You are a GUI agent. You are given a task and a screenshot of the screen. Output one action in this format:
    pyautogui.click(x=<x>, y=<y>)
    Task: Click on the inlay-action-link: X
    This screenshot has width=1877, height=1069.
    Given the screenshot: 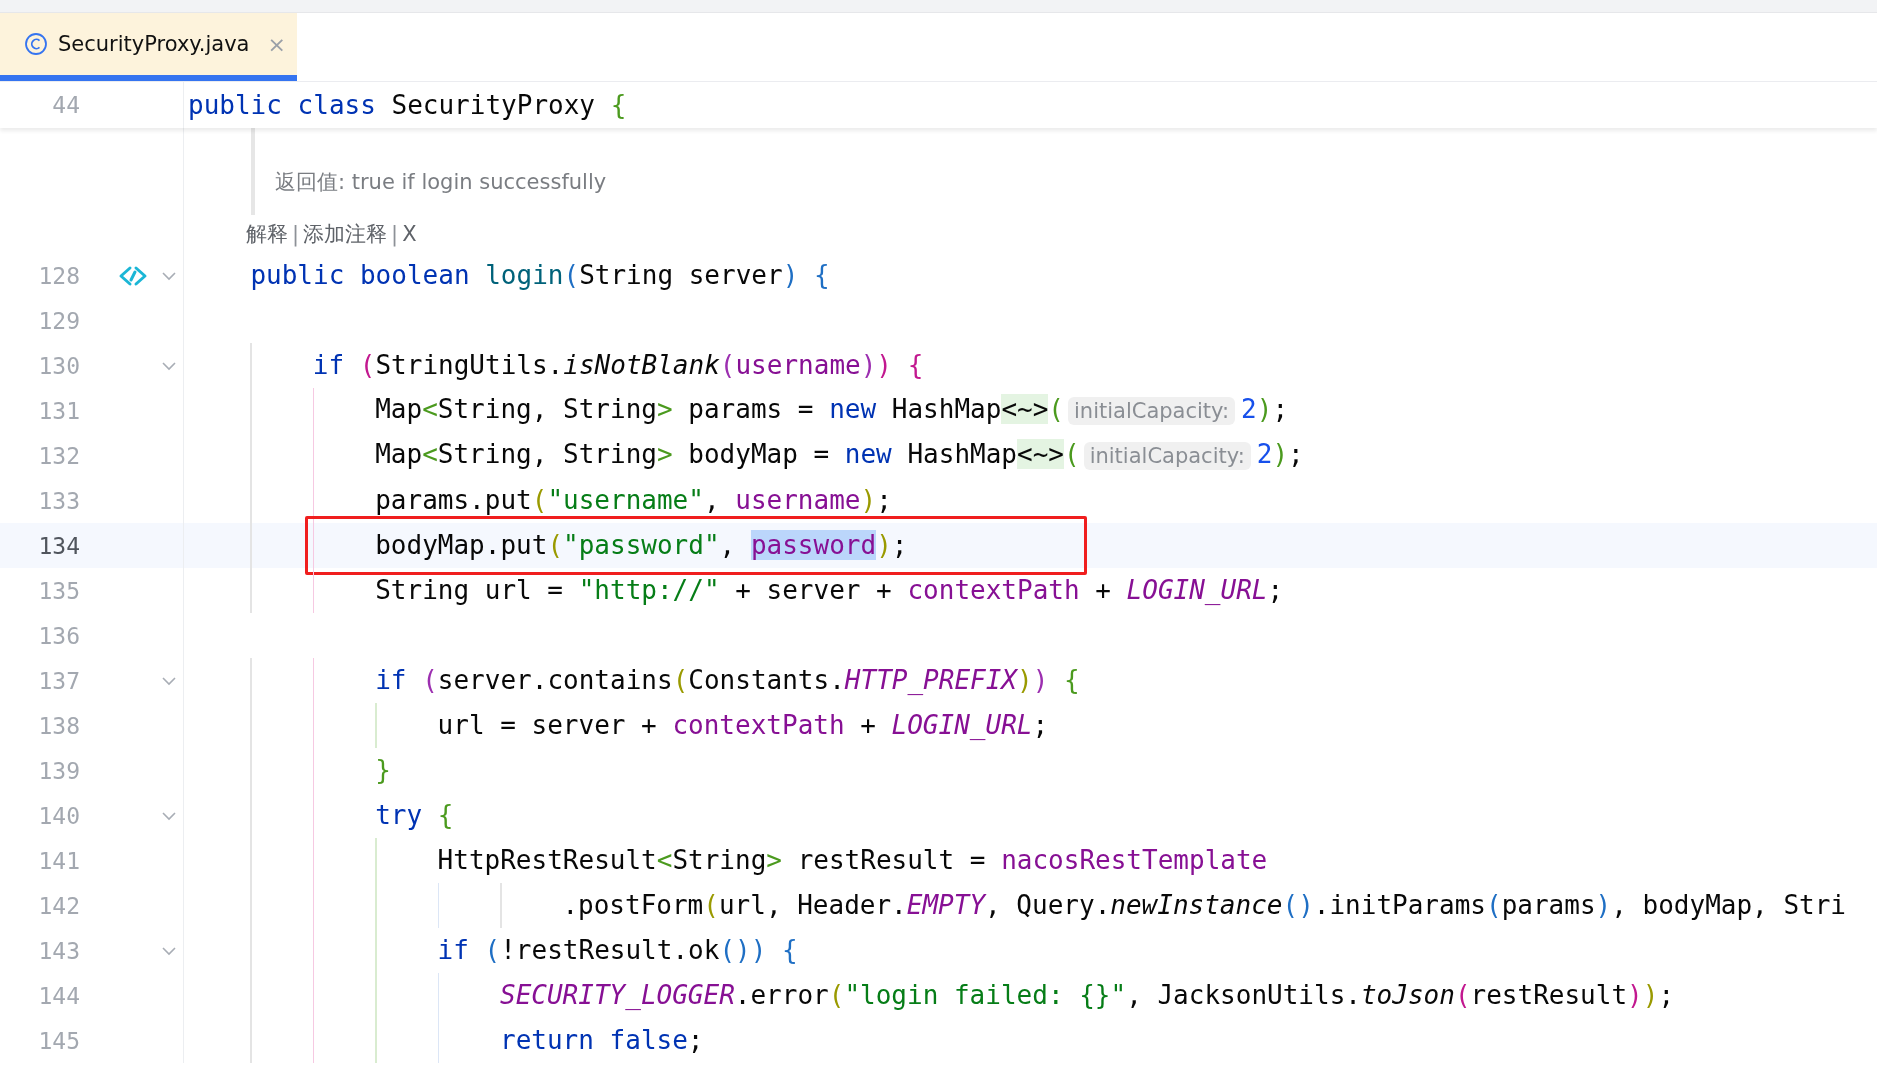 What is the action you would take?
    pyautogui.click(x=409, y=234)
    